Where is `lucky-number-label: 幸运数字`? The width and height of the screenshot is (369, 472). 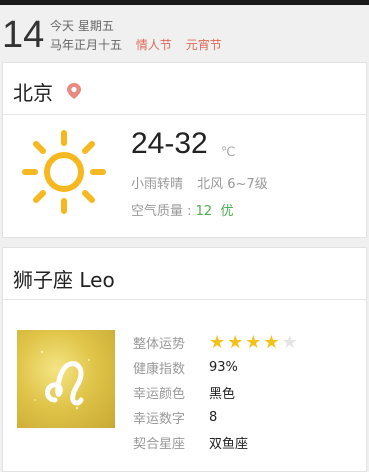
lucky-number-label: 幸运数字 is located at coordinates (159, 419).